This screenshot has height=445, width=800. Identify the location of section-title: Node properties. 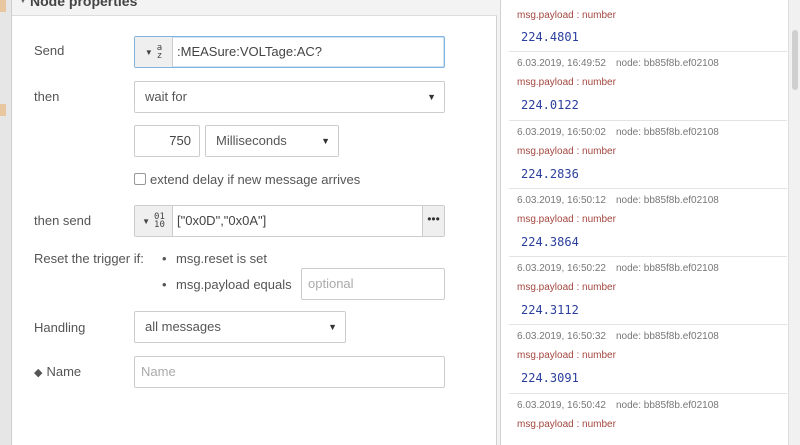
(84, 4).